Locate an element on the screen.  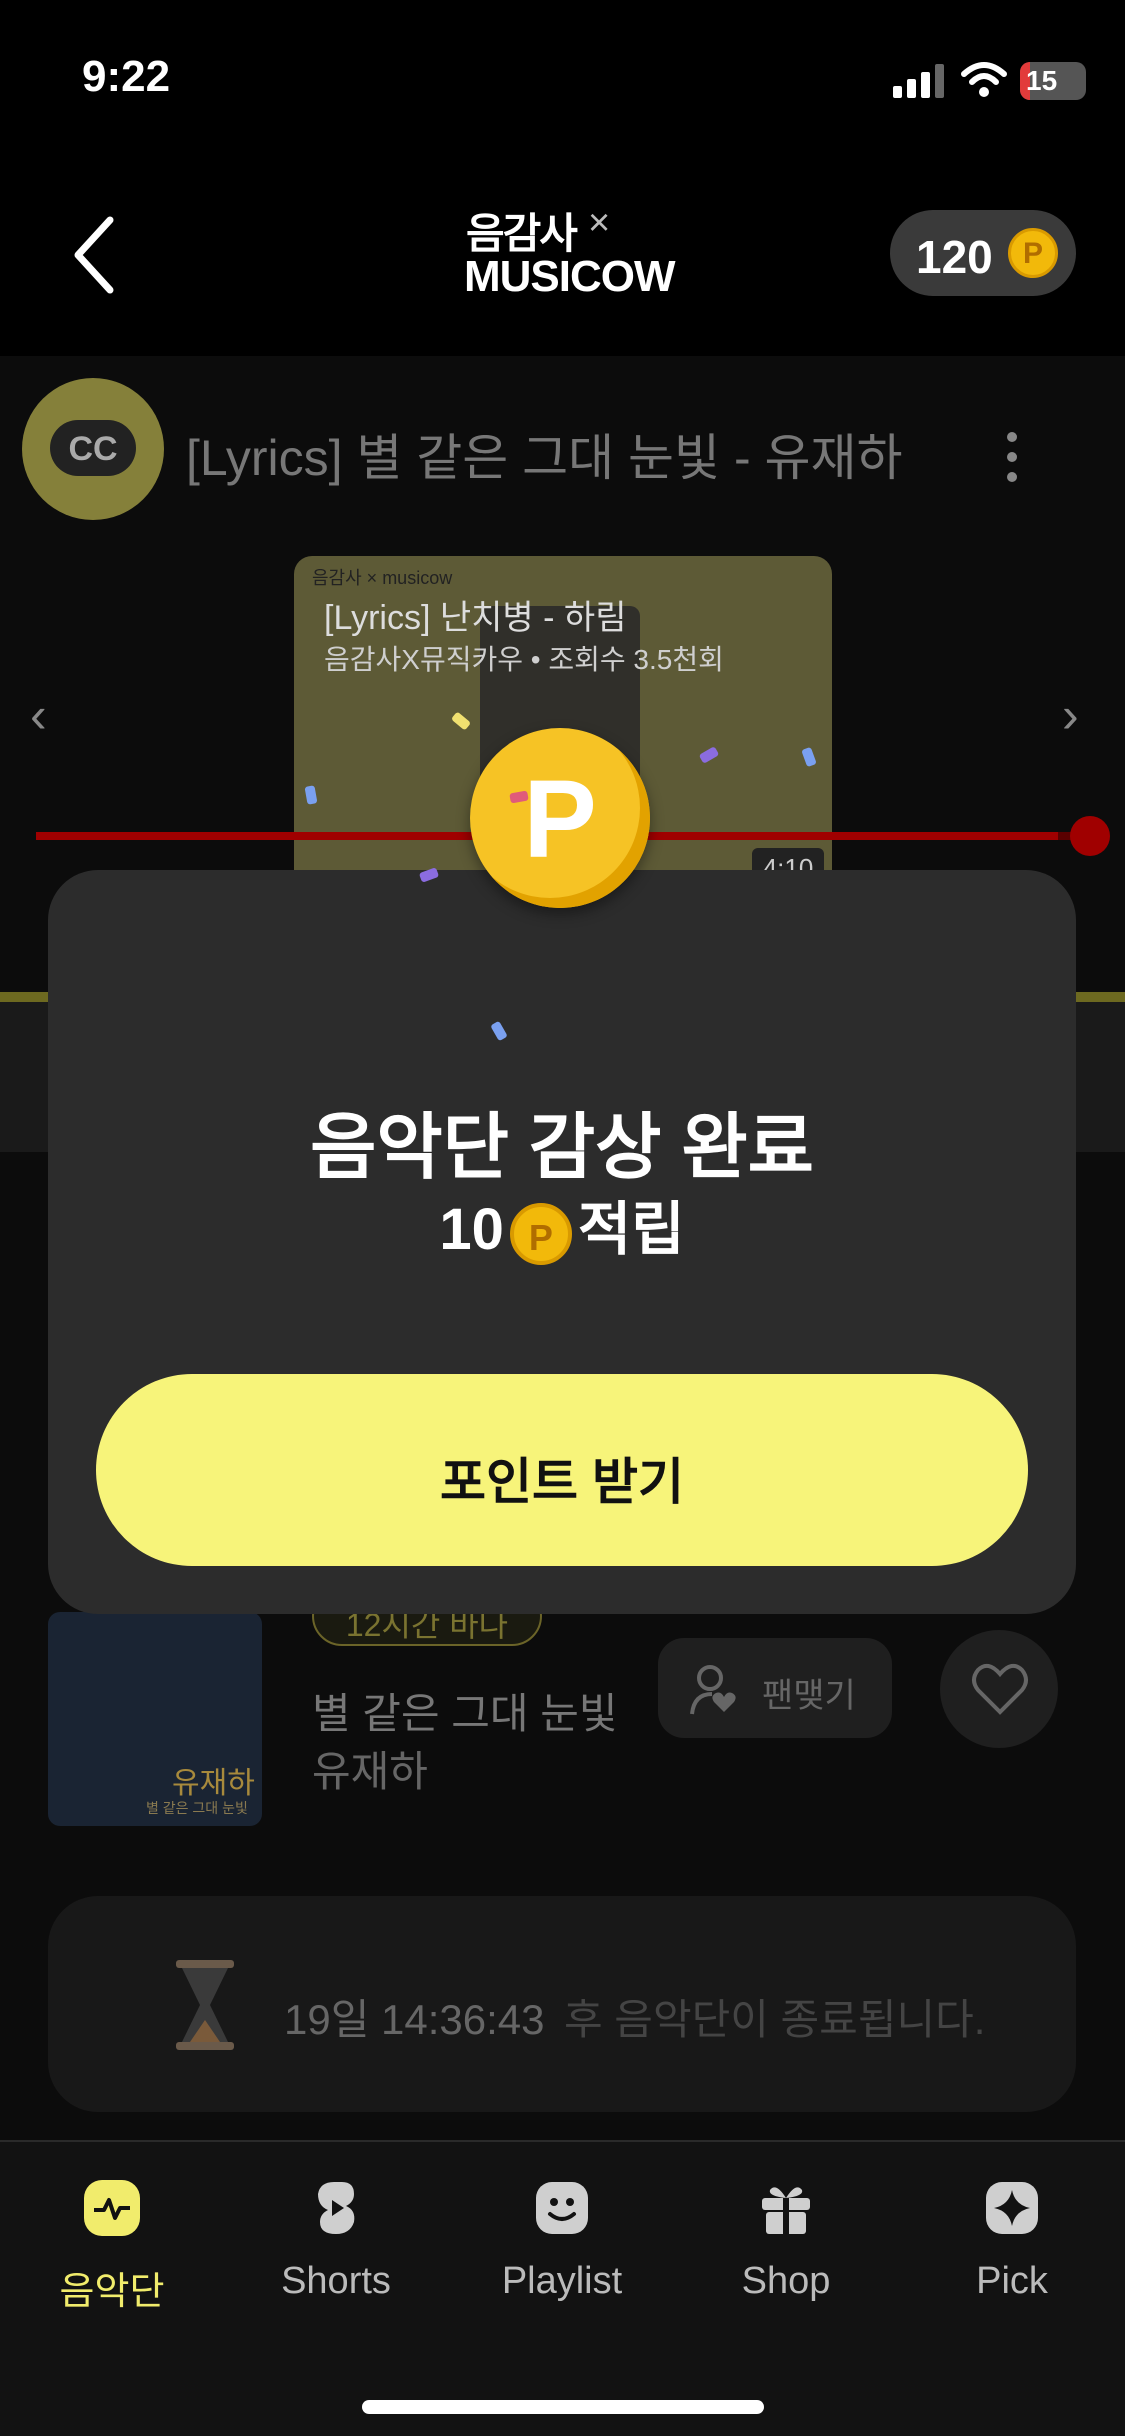
tab-bar: 음악단 Shorts Playlist Shop Pick is located at coordinates (562, 2288).